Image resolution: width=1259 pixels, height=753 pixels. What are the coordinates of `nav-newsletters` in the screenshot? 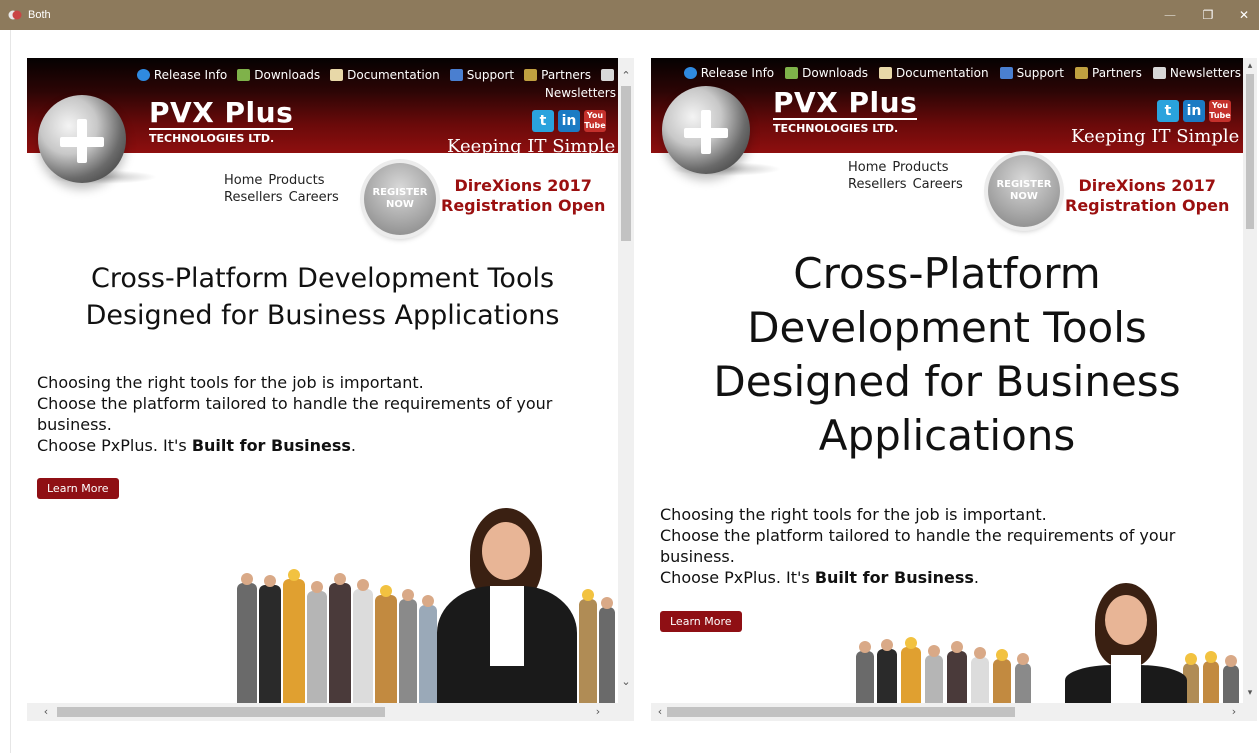 It's located at (607, 75).